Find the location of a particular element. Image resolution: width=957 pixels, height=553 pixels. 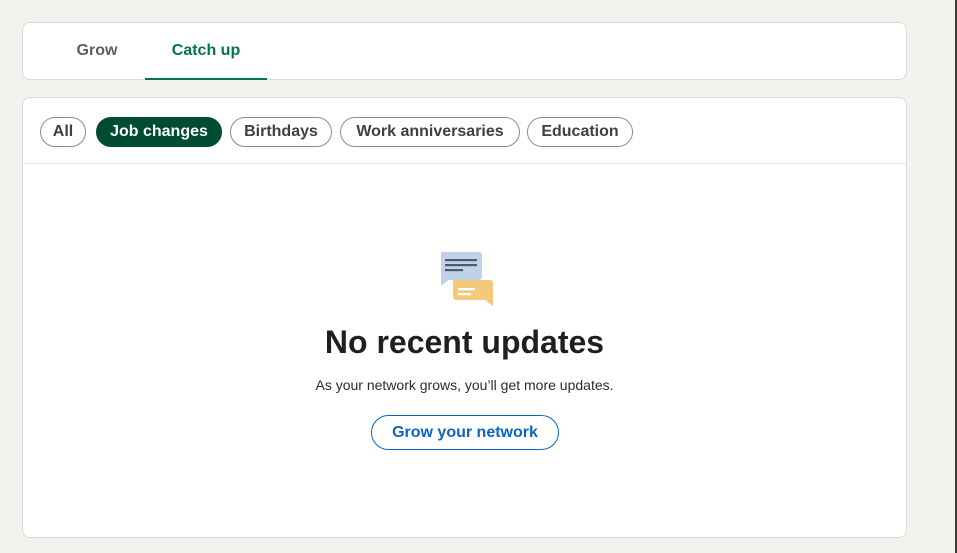

empty-state-title: No recent updates is located at coordinates (464, 342).